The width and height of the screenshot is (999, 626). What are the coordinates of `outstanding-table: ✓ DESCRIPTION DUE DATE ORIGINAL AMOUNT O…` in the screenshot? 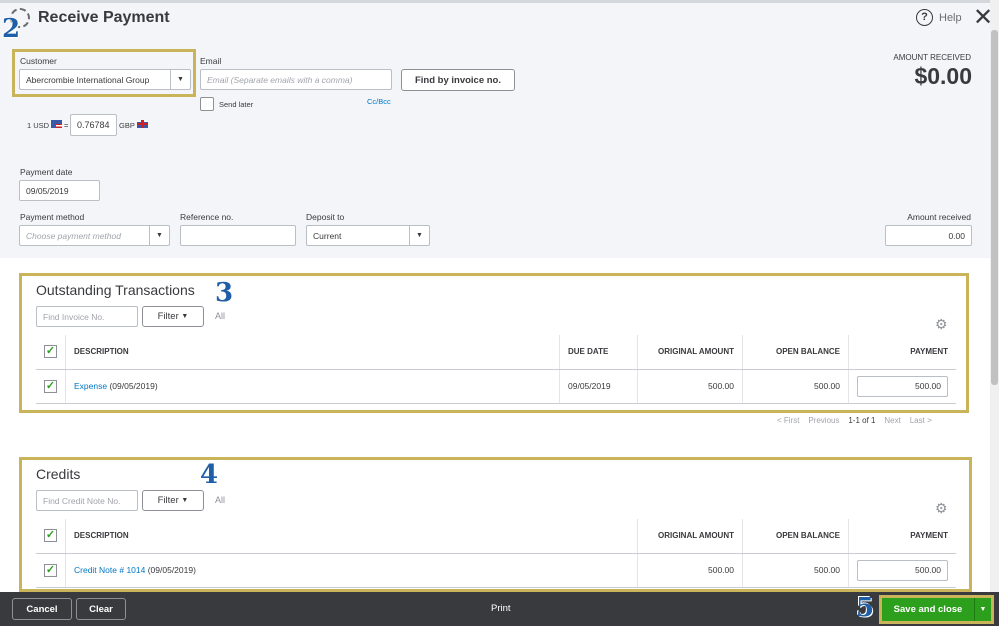 It's located at (496, 369).